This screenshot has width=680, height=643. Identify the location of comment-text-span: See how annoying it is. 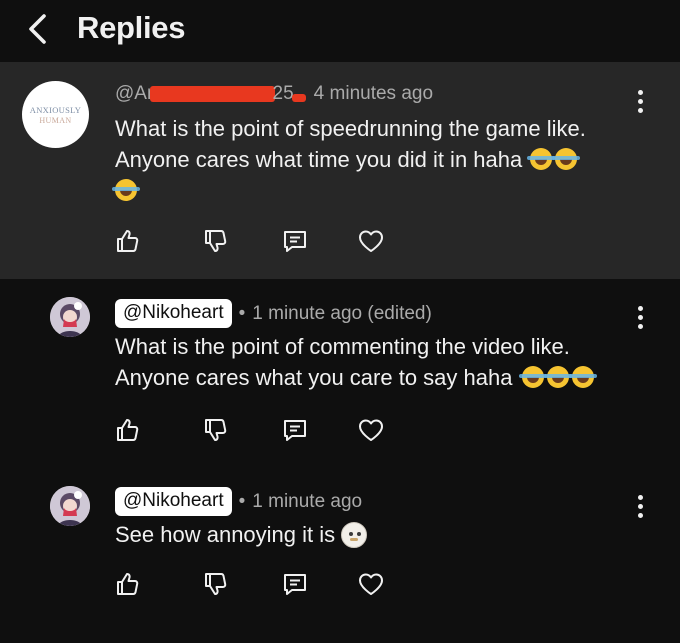
(225, 534).